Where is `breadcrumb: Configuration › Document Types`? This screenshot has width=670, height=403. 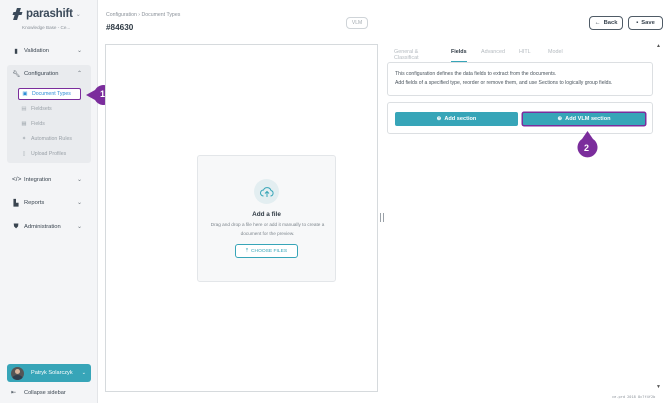
breadcrumb: Configuration › Document Types is located at coordinates (143, 15).